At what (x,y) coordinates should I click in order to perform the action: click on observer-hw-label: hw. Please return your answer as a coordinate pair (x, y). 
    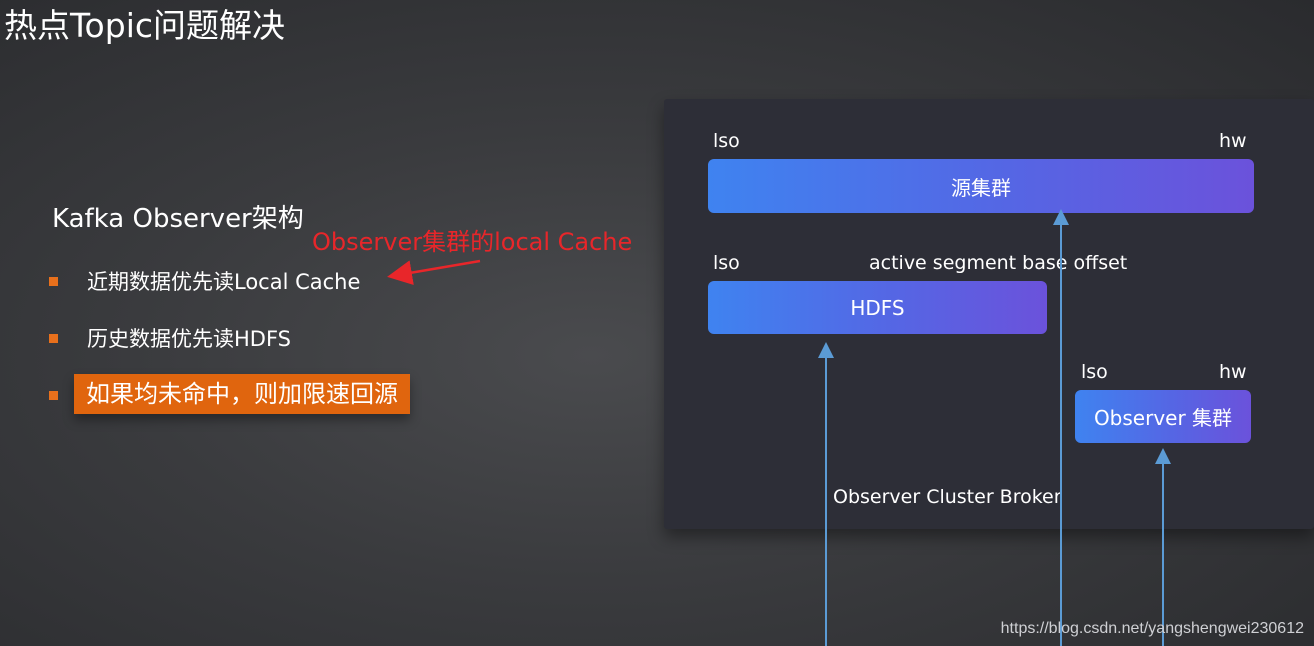
    Looking at the image, I should click on (1233, 372).